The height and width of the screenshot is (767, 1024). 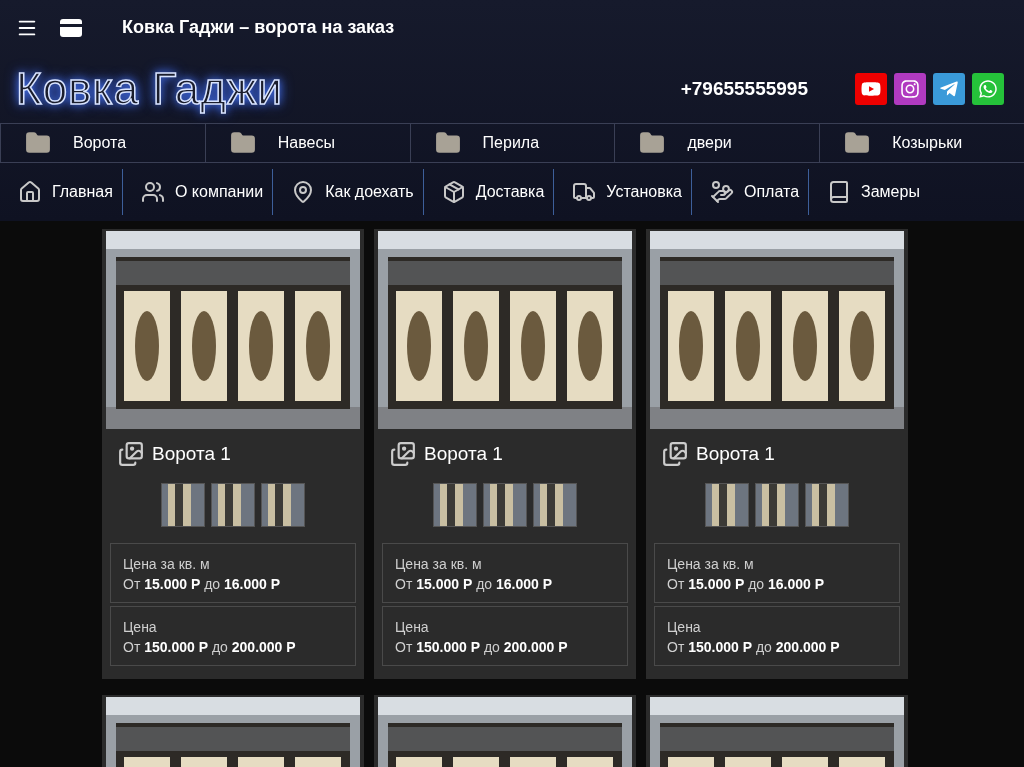 I want to click on money-hand-icon, so click(x=722, y=192).